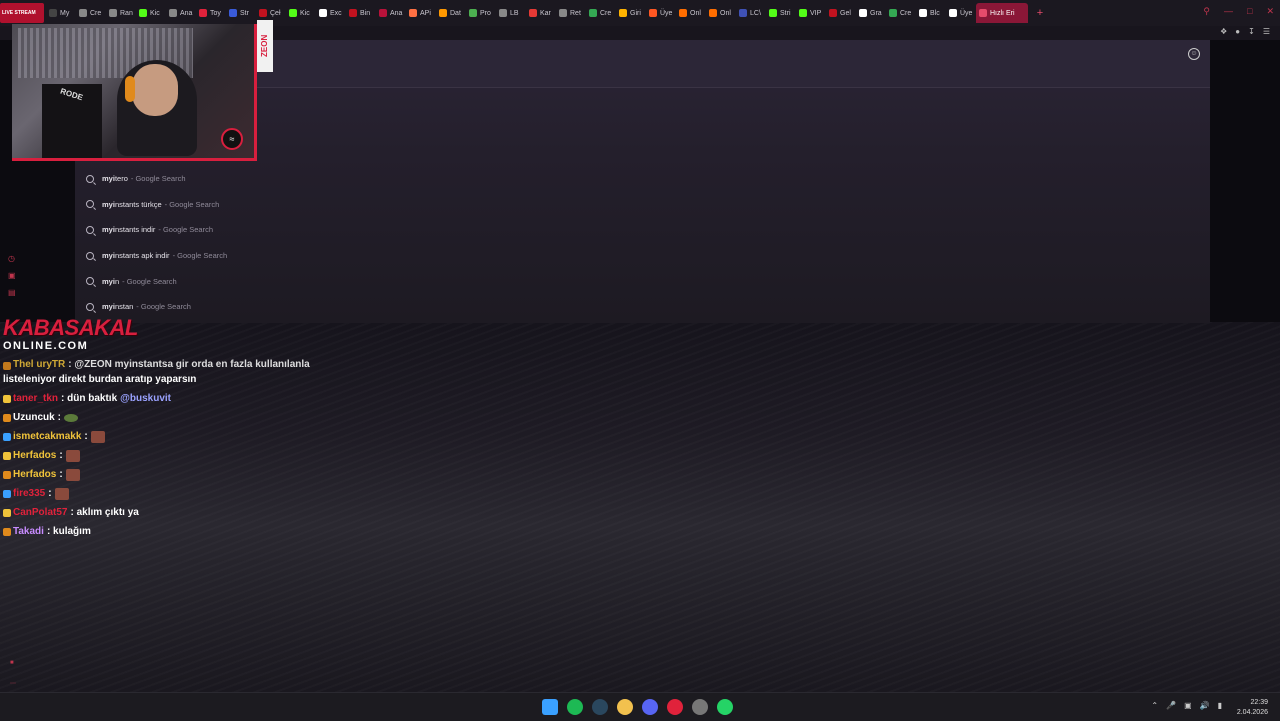 The height and width of the screenshot is (721, 1280). Describe the element at coordinates (600, 707) in the screenshot. I see `steam-icon` at that location.